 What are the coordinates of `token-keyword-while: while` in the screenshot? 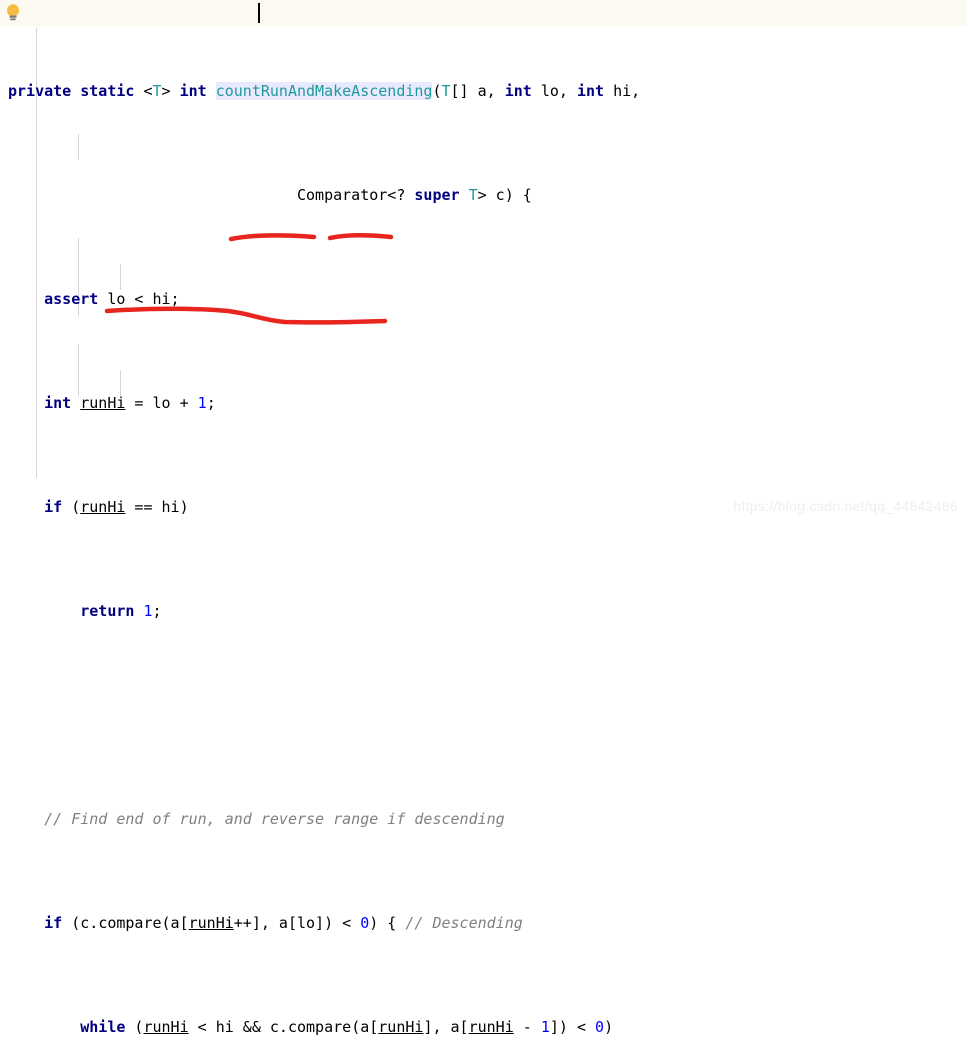 It's located at (103, 1027).